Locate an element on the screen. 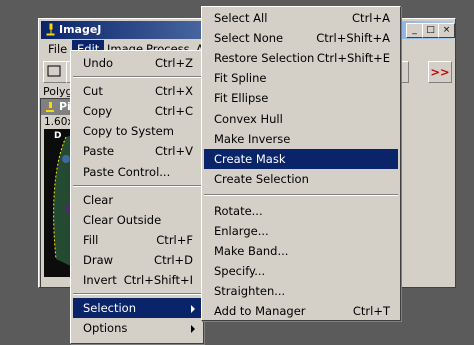  menu-item-shortcut: Ctrl+C is located at coordinates (173, 111).